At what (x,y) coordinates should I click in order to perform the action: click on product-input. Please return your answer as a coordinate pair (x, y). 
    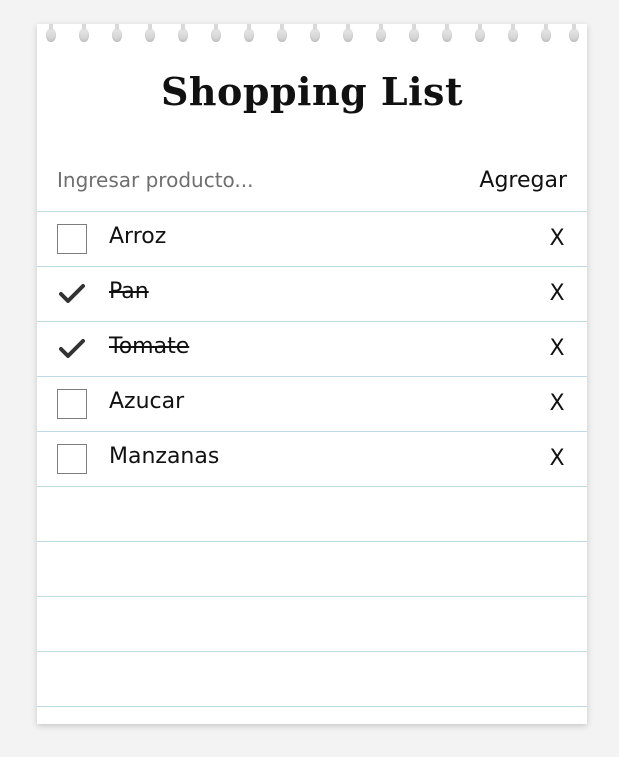
    Looking at the image, I should click on (237, 180).